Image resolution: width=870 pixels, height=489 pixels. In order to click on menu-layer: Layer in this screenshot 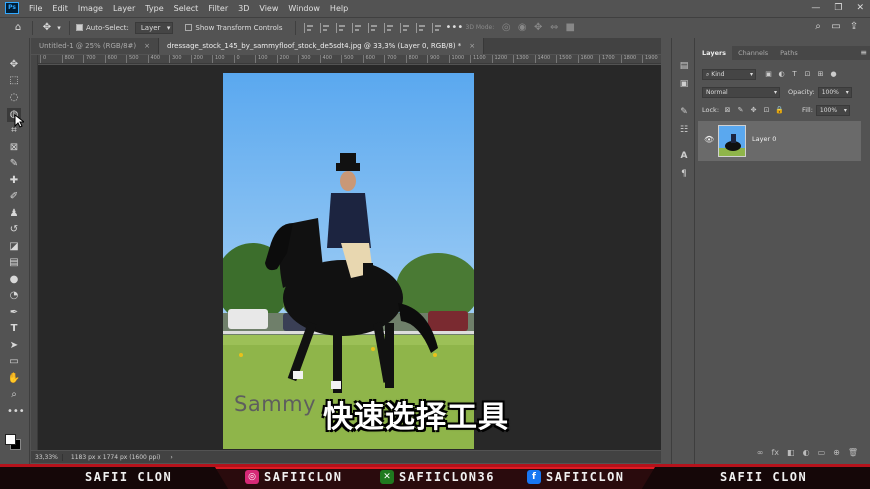, I will do `click(124, 8)`.